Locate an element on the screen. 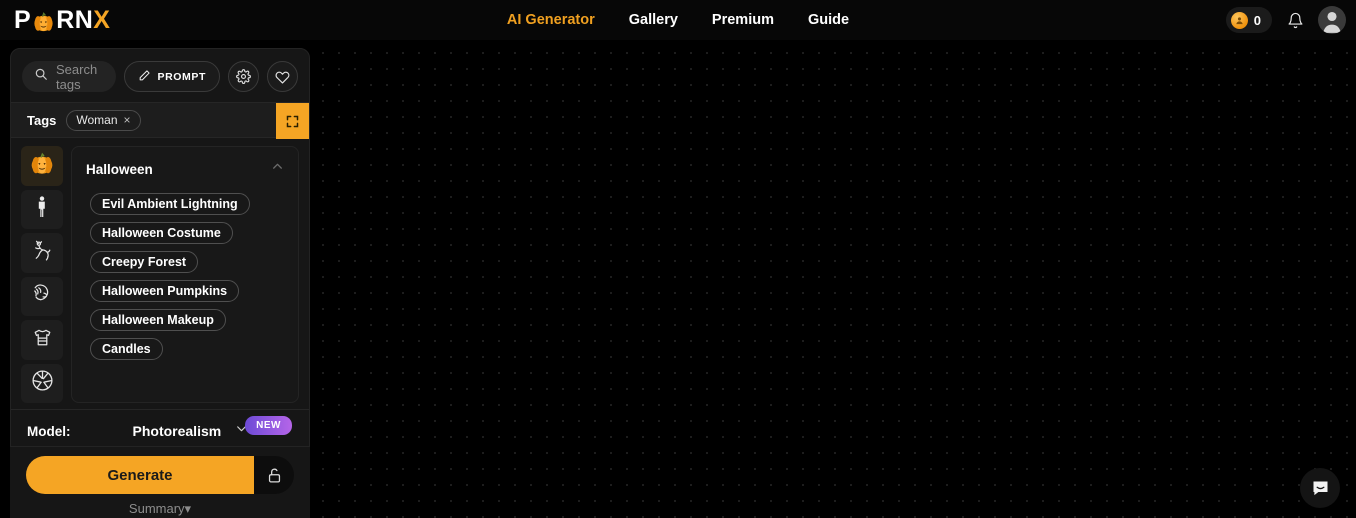  nav-item-guide: Guide is located at coordinates (828, 20).